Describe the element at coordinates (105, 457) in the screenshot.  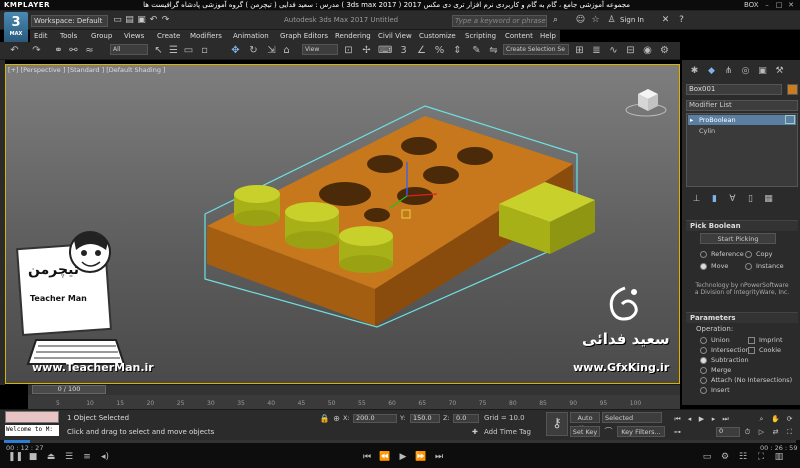
I see `volume-icon: ◂)` at that location.